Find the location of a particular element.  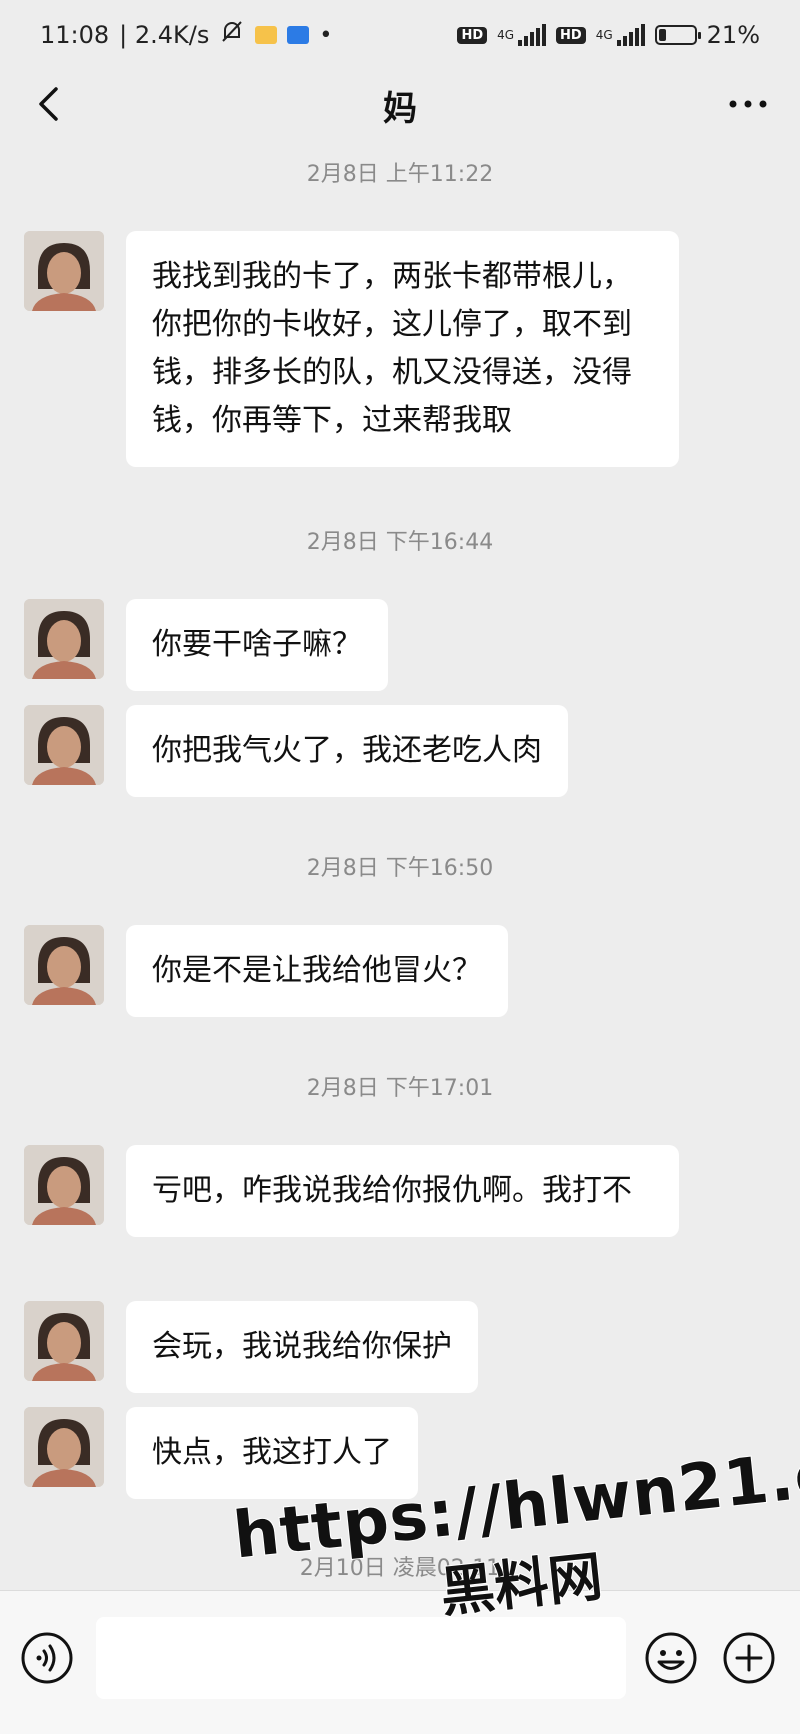

chat-header: 妈 is located at coordinates (400, 105).